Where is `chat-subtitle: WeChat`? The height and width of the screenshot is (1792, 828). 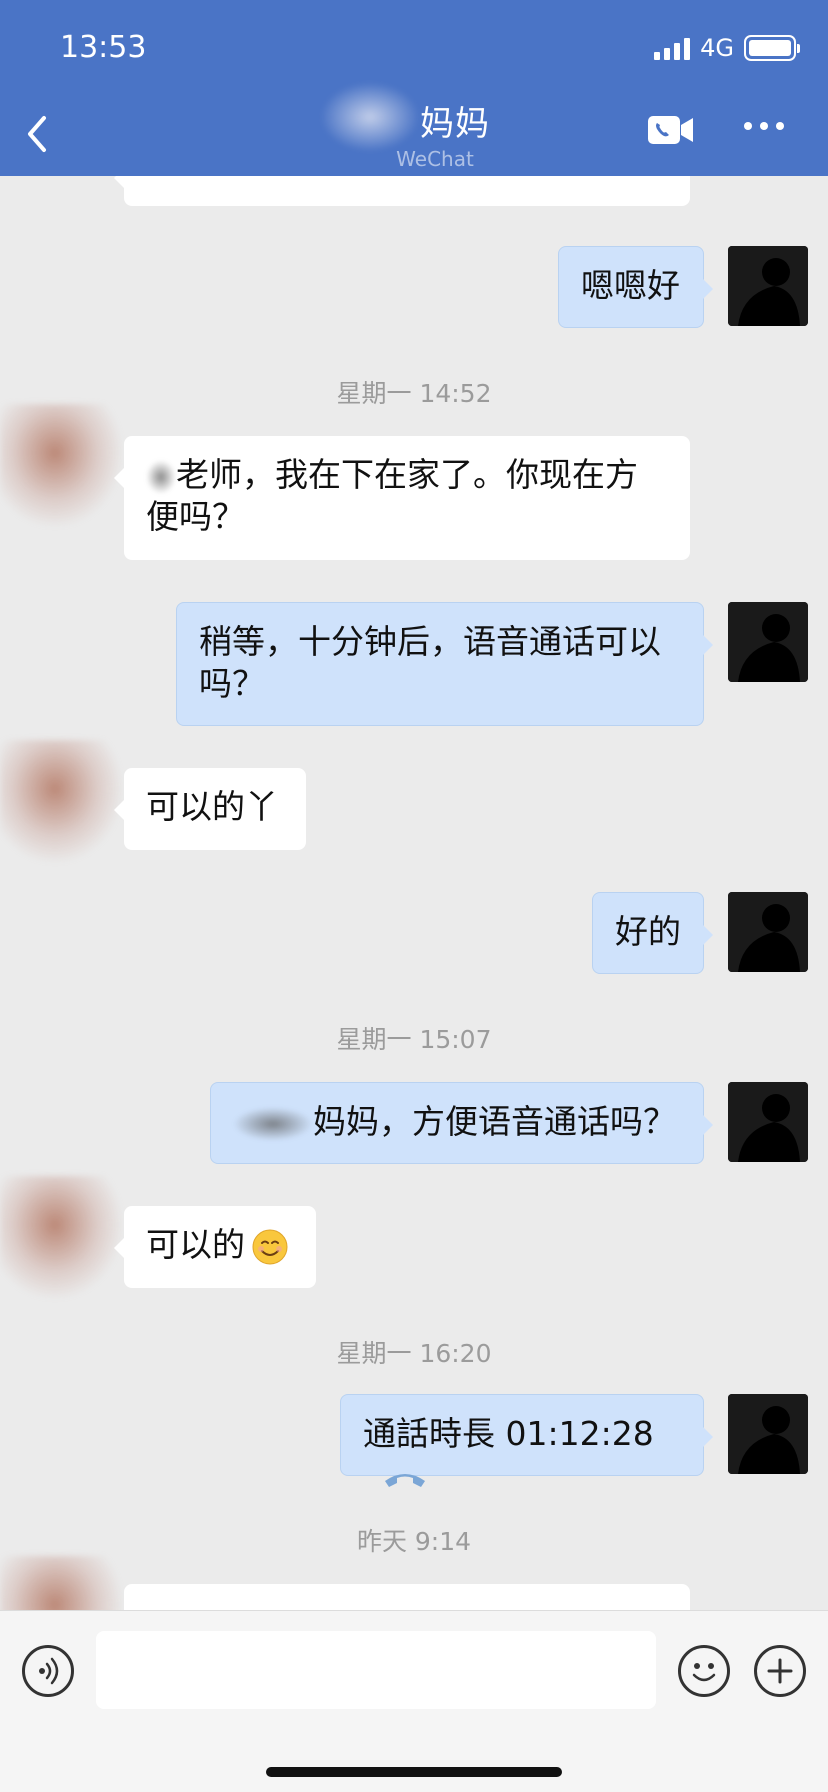
chat-subtitle: WeChat is located at coordinates (435, 159).